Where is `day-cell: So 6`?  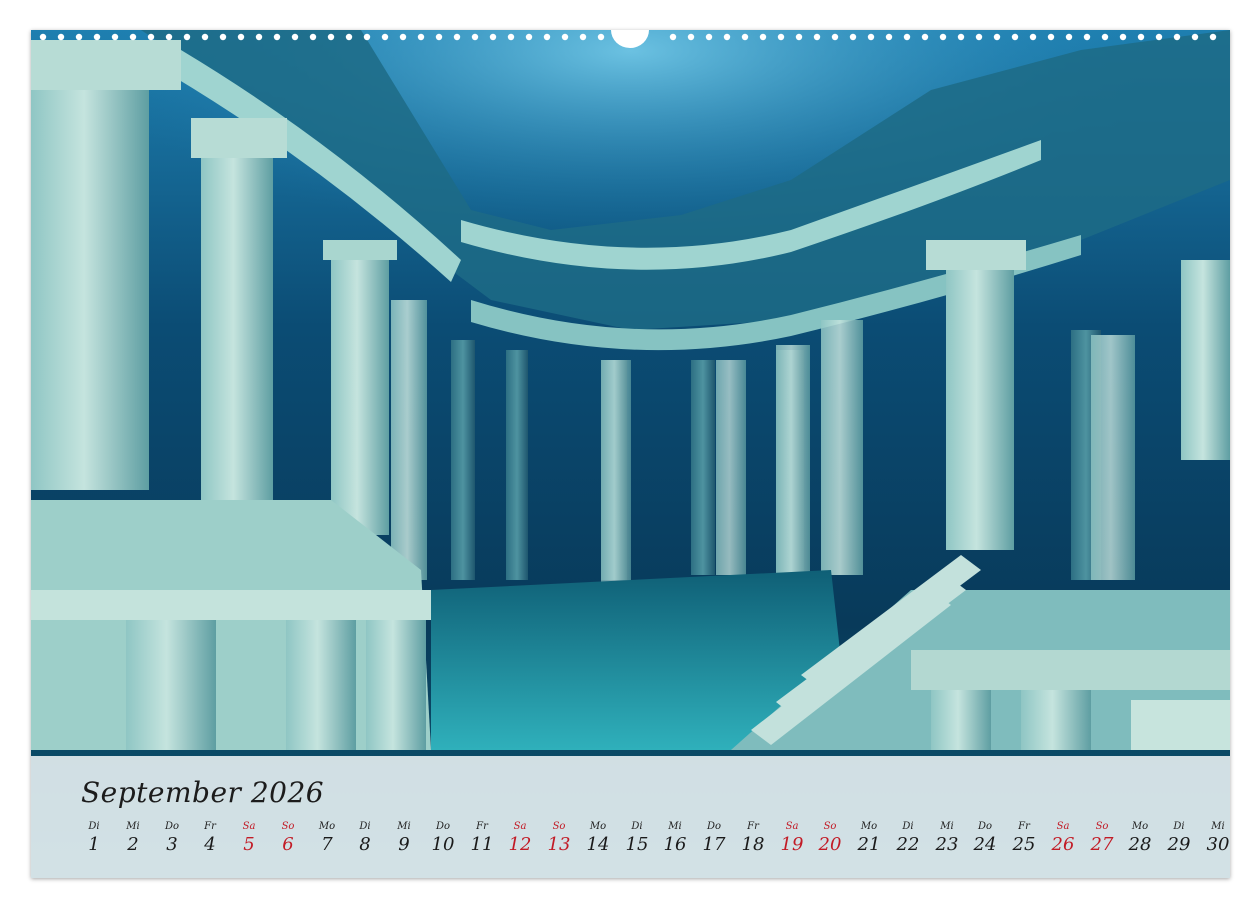 day-cell: So 6 is located at coordinates (288, 838).